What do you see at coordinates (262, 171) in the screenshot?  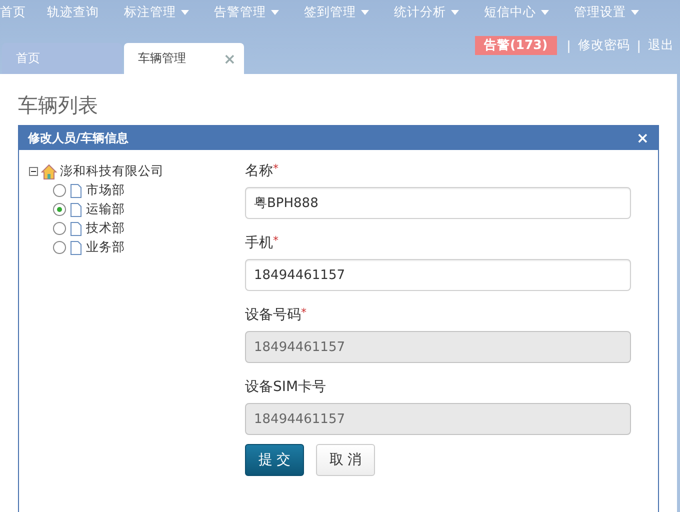 I see `field-label: 名称*` at bounding box center [262, 171].